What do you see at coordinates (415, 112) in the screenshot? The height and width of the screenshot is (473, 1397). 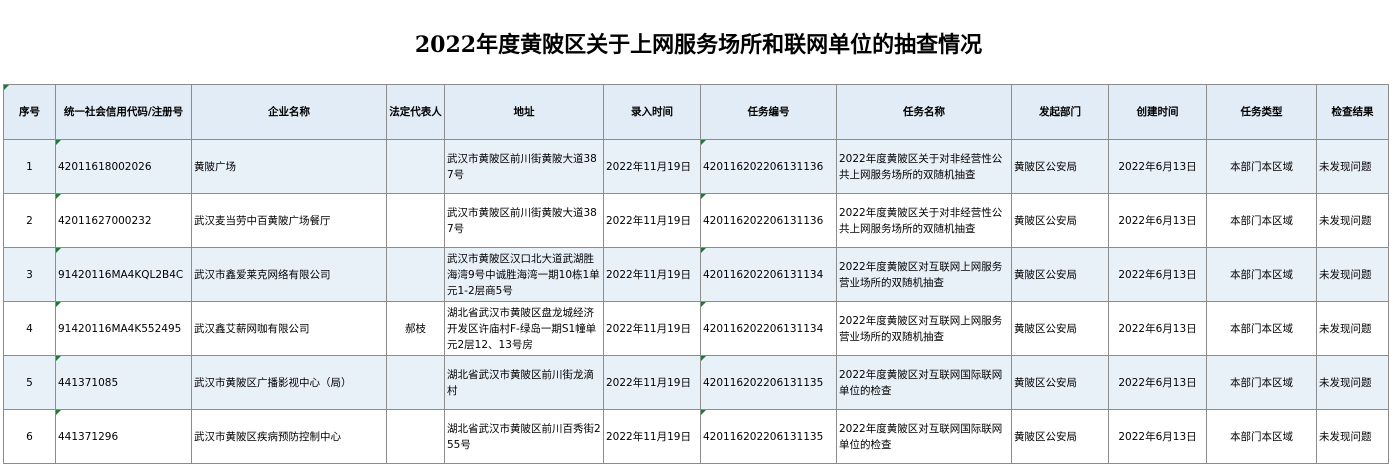 I see `header-legal-rep: 法定代表人` at bounding box center [415, 112].